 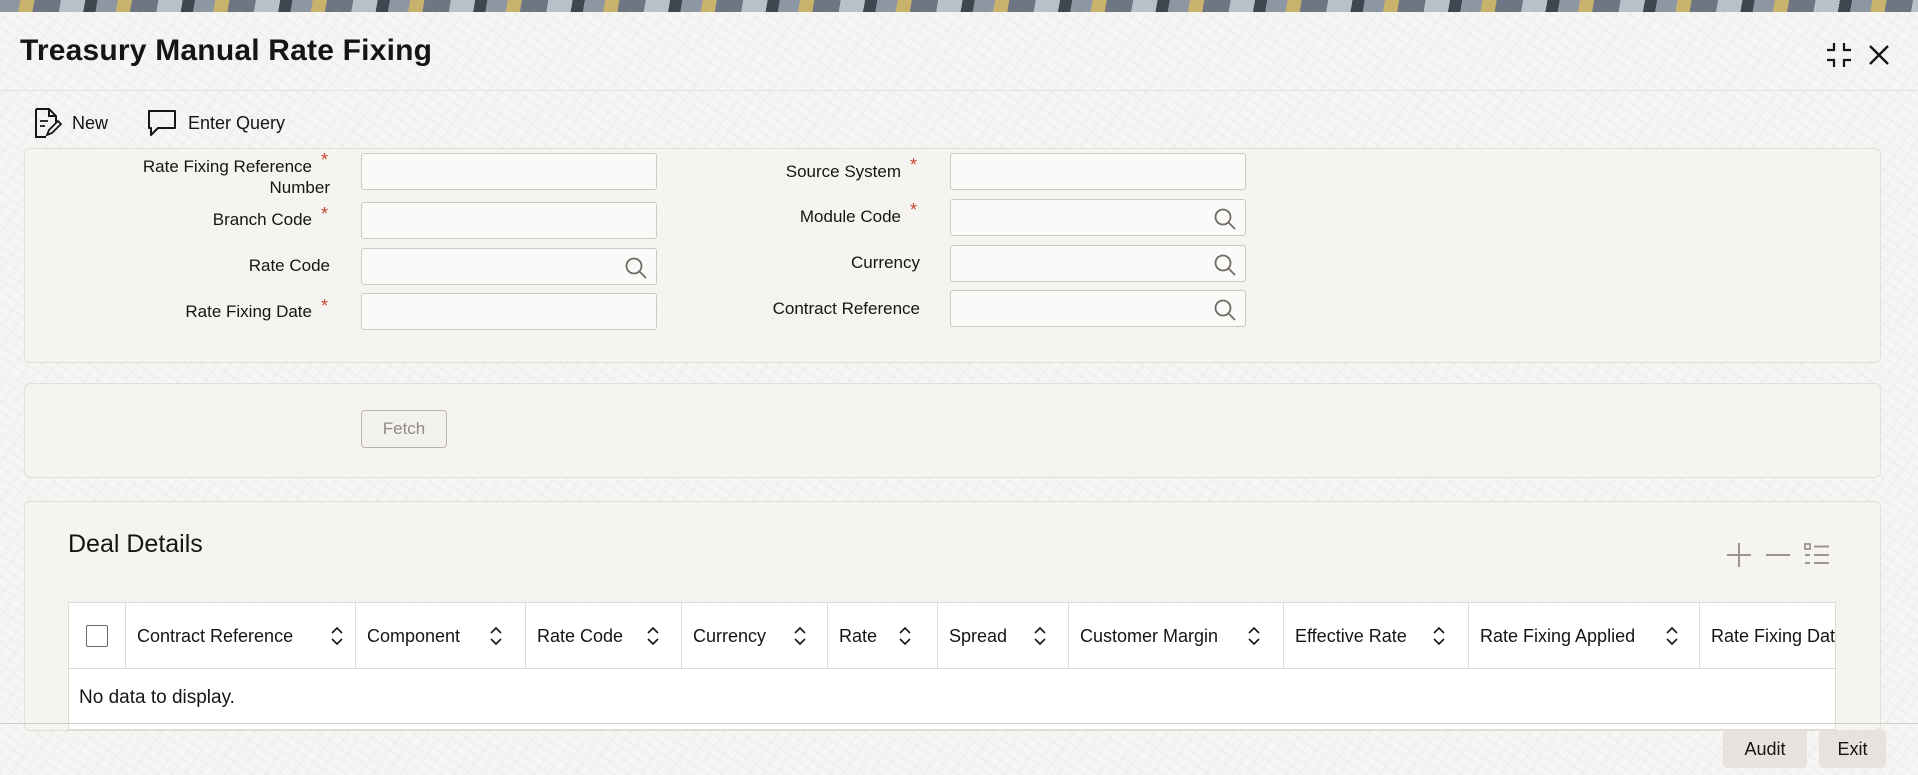 What do you see at coordinates (959, 723) in the screenshot?
I see `footer-divider` at bounding box center [959, 723].